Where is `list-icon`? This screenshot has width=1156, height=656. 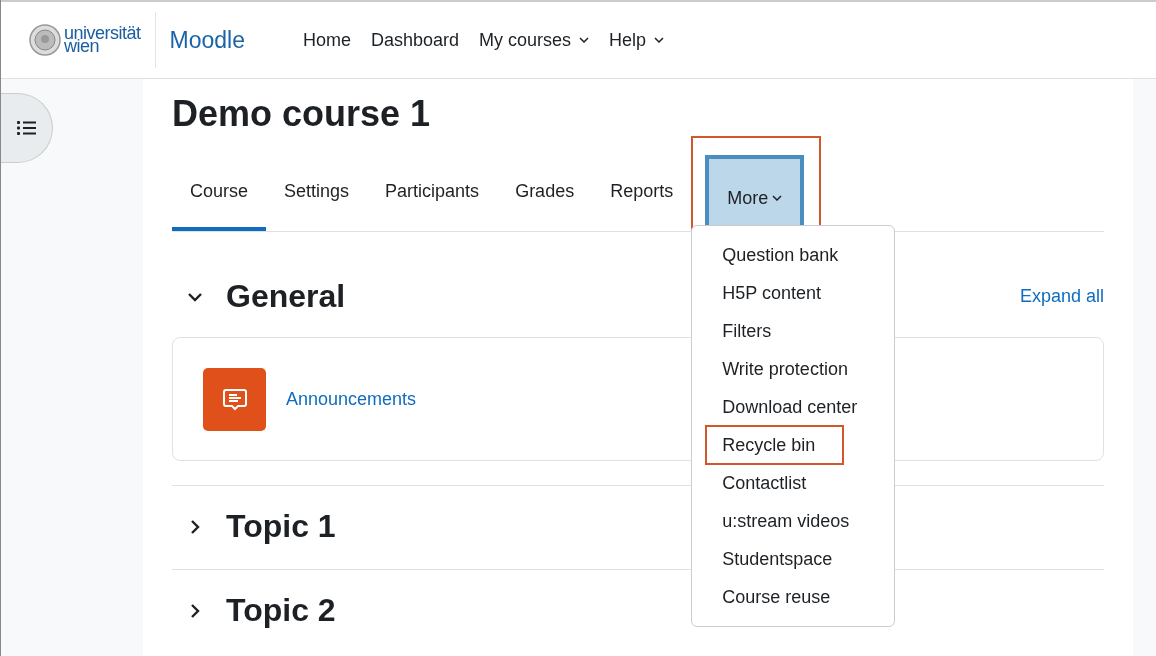
list-icon is located at coordinates (26, 128).